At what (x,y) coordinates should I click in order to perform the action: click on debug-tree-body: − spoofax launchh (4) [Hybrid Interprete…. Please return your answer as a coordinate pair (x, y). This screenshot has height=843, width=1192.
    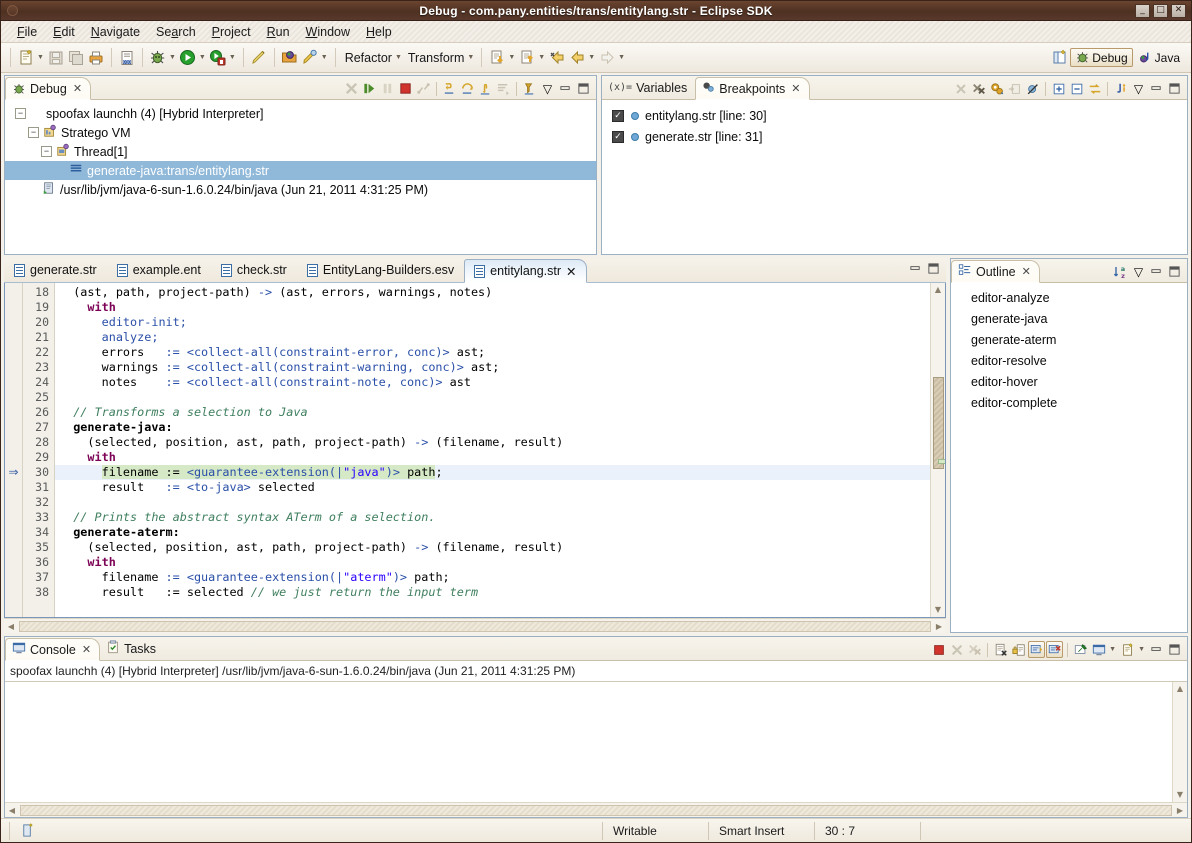
    Looking at the image, I should click on (300, 177).